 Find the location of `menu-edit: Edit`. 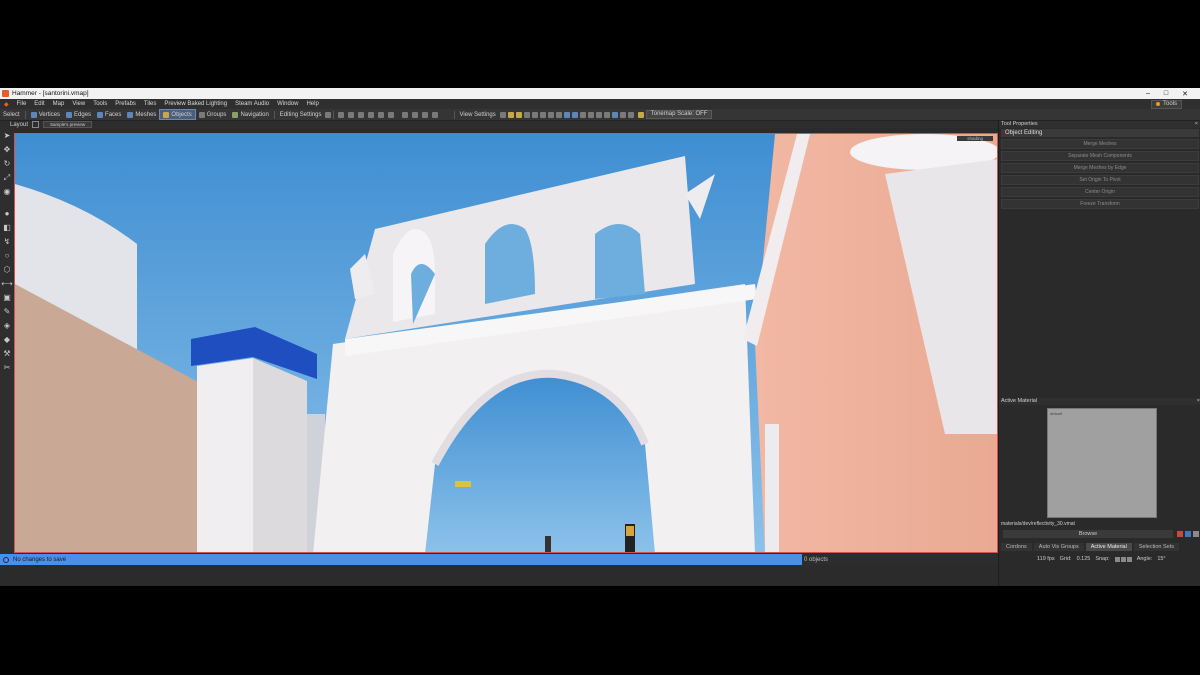

menu-edit: Edit is located at coordinates (39, 104).